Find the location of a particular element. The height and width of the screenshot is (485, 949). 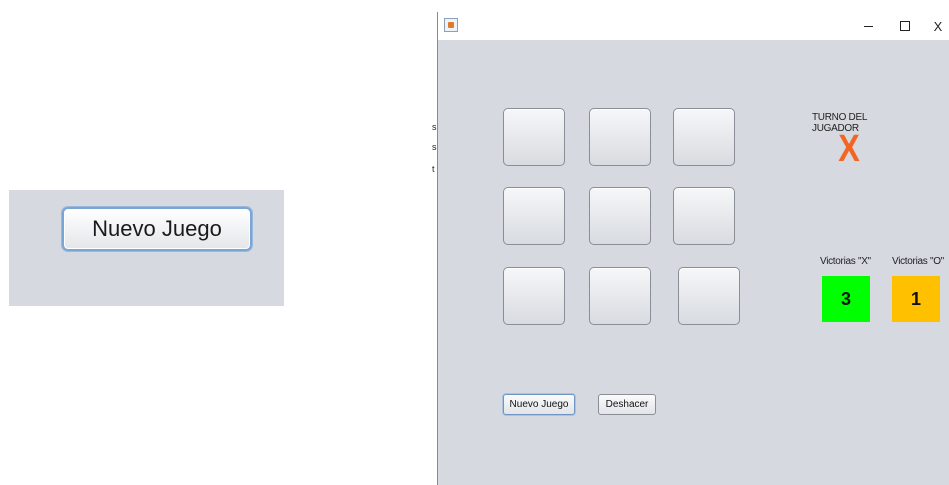

current-player-indicator: X is located at coordinates (849, 149).